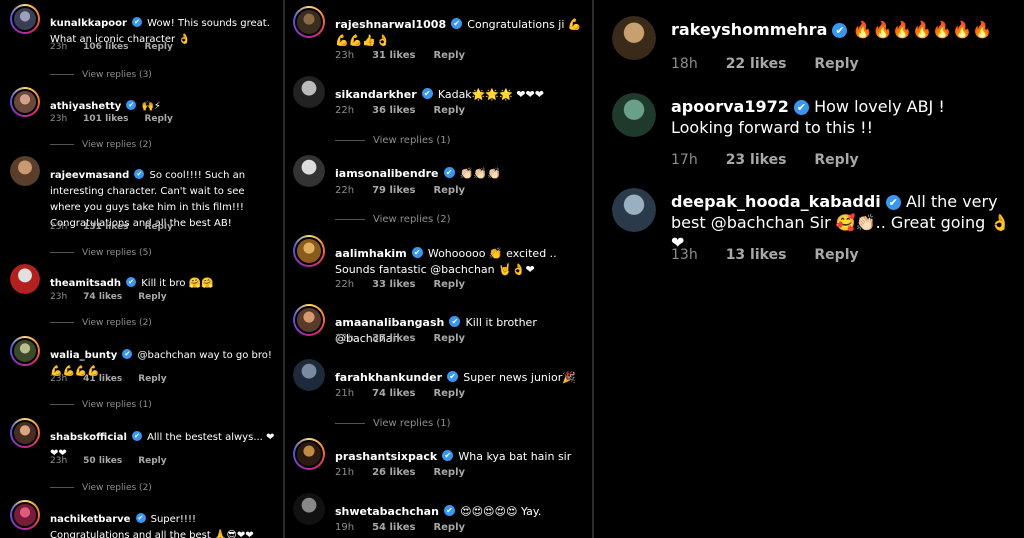 This screenshot has width=1024, height=538. What do you see at coordinates (756, 255) in the screenshot?
I see `likes-count: 13 likes` at bounding box center [756, 255].